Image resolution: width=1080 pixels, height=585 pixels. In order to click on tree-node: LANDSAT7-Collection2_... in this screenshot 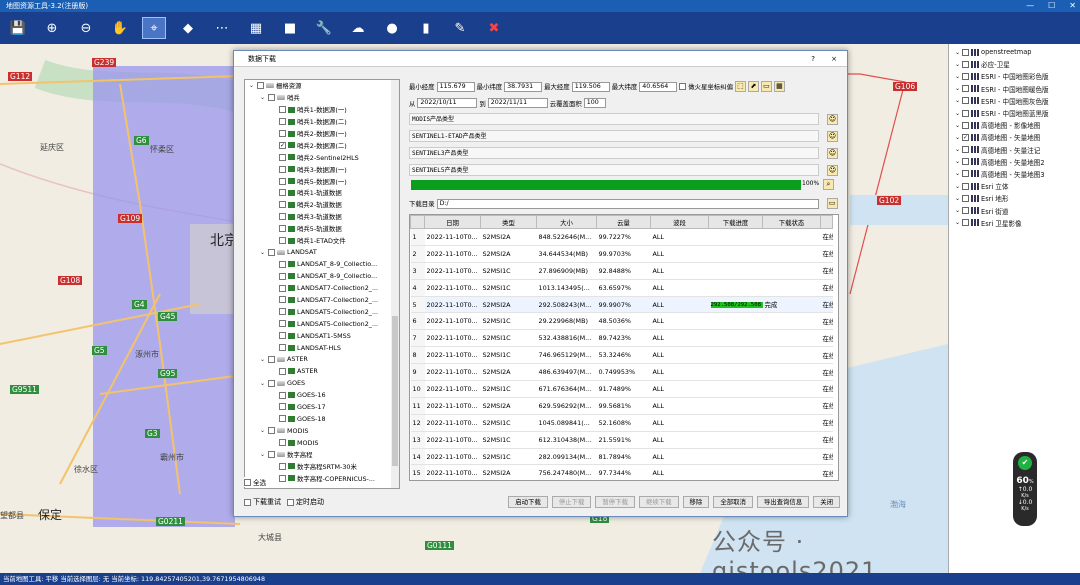, I will do `click(322, 300)`.